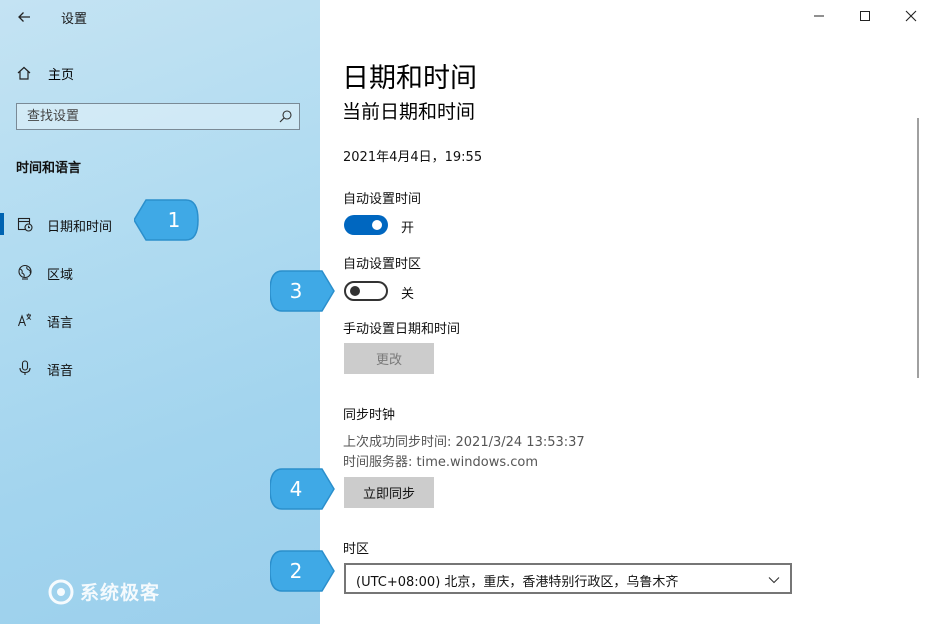 This screenshot has height=624, width=934. What do you see at coordinates (147, 116) in the screenshot?
I see `search-input` at bounding box center [147, 116].